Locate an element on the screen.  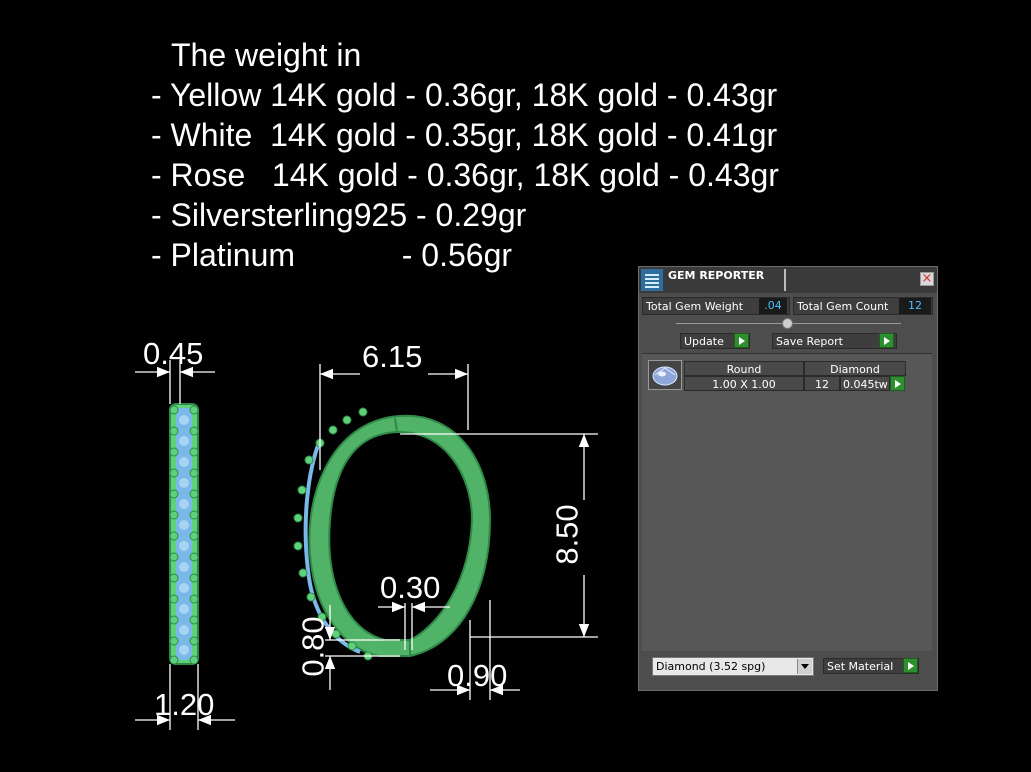
update-play-icon is located at coordinates (741, 340).